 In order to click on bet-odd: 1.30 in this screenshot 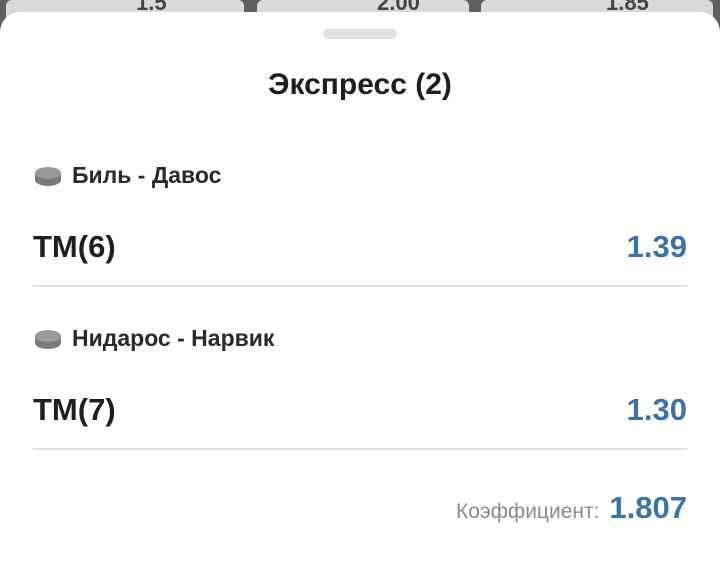, I will do `click(656, 409)`.